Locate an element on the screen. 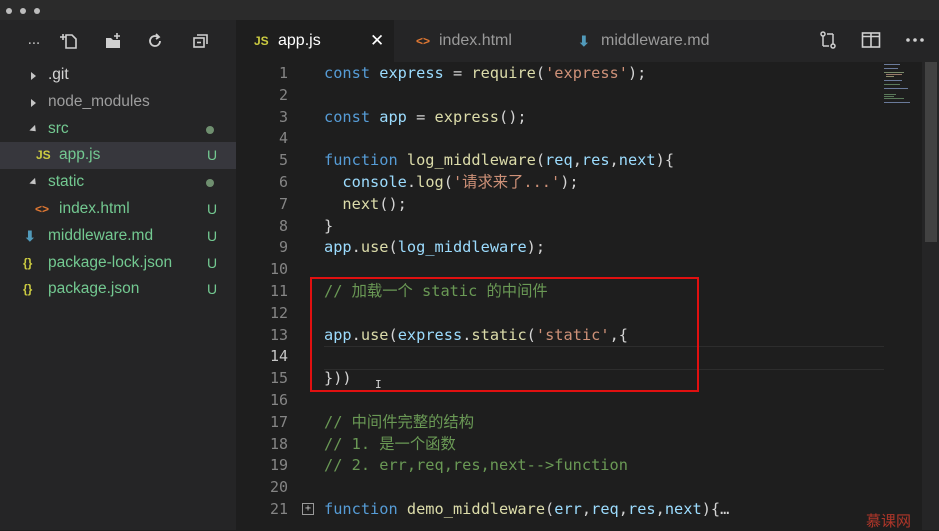  tree-item-label: node_modules is located at coordinates (99, 101).